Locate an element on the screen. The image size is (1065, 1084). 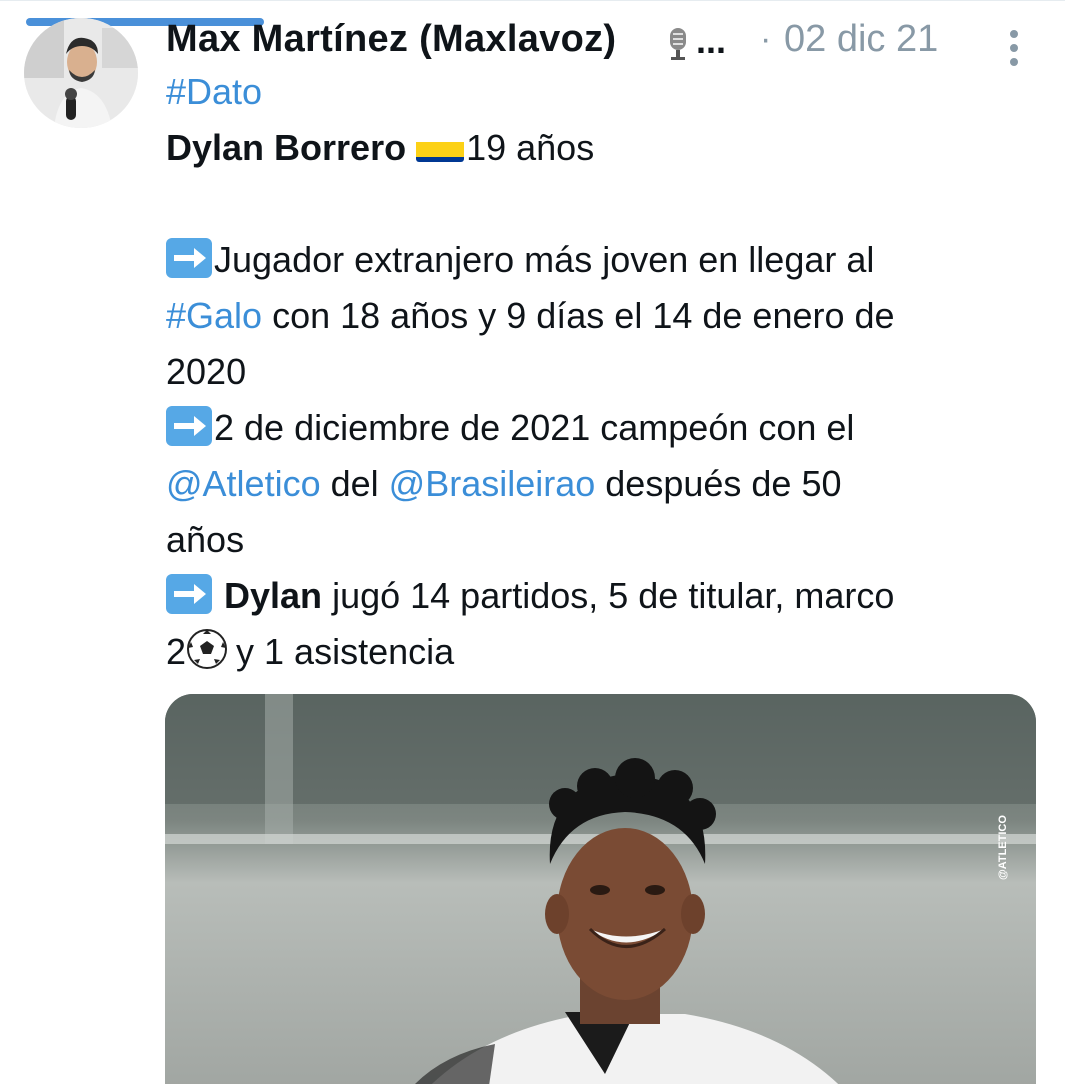
tweet-line: 2 de diciembre de 2021 campeón con el is located at coordinates (606, 428).